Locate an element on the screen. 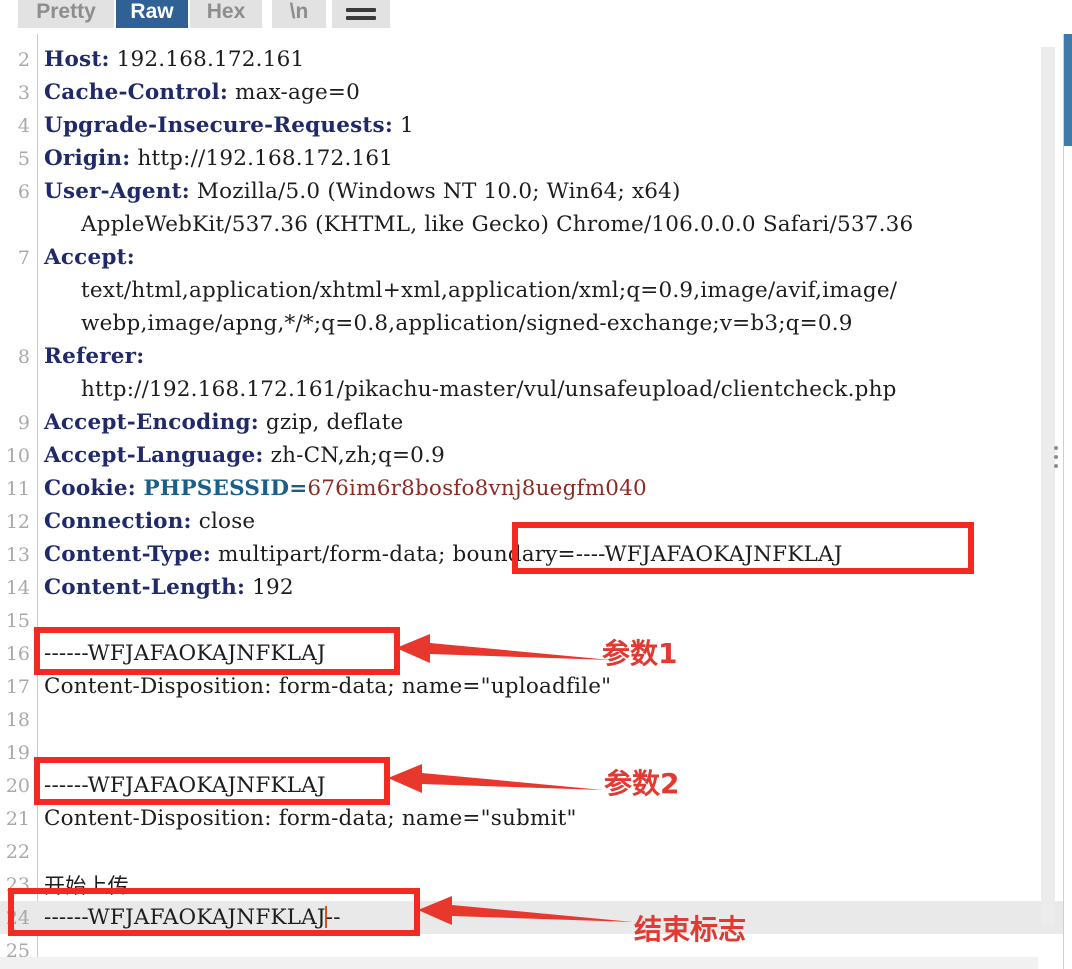 This screenshot has width=1072, height=969. horizontal-scrollbar-thumb is located at coordinates (519, 963).